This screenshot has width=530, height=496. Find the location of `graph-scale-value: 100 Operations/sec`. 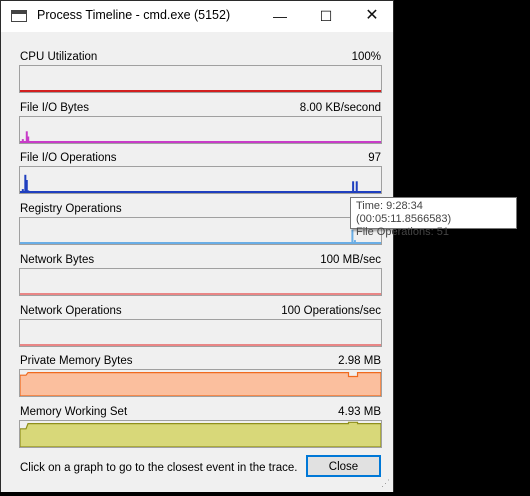

graph-scale-value: 100 Operations/sec is located at coordinates (331, 310).